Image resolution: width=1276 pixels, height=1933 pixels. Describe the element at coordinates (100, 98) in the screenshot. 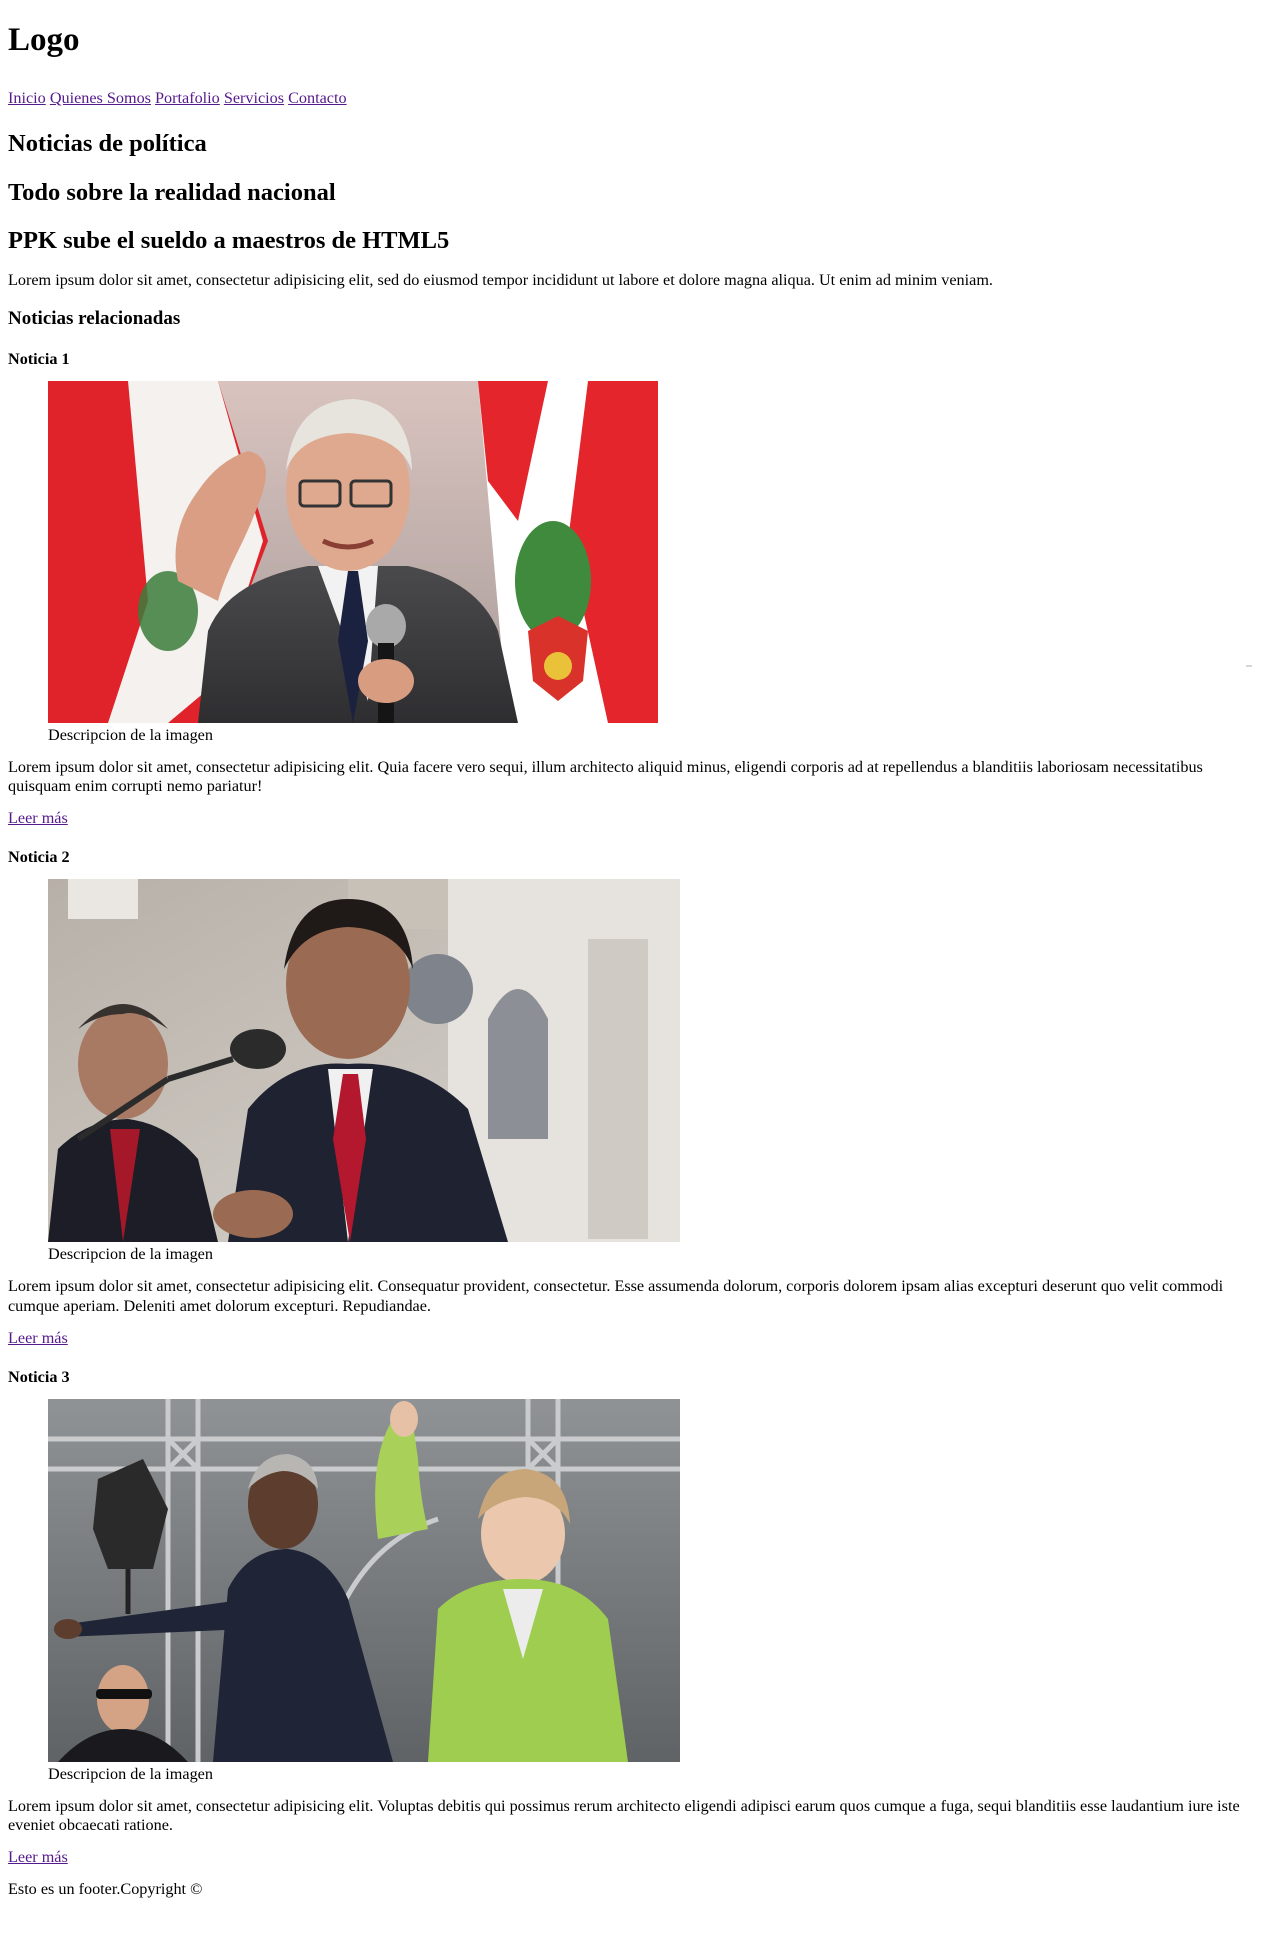

I see `nav-link-quienes-somos: Quienes Somos` at that location.